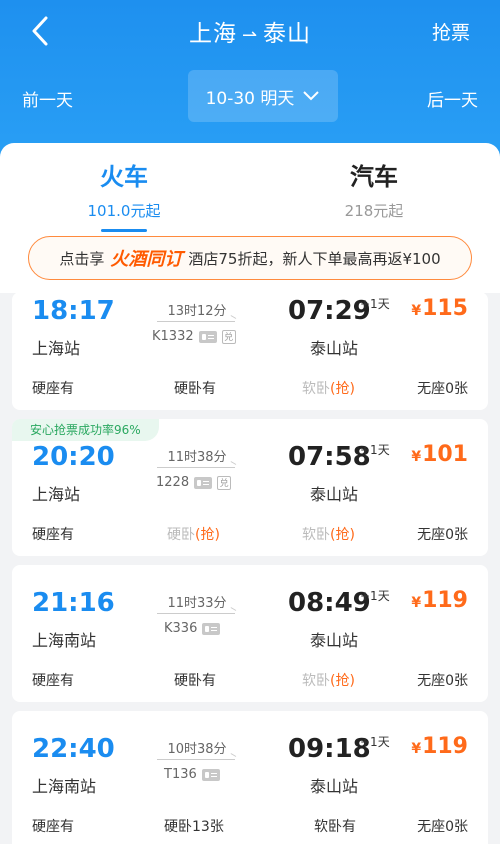 The image size is (500, 844). I want to click on train-number-text: K1332, so click(173, 336).